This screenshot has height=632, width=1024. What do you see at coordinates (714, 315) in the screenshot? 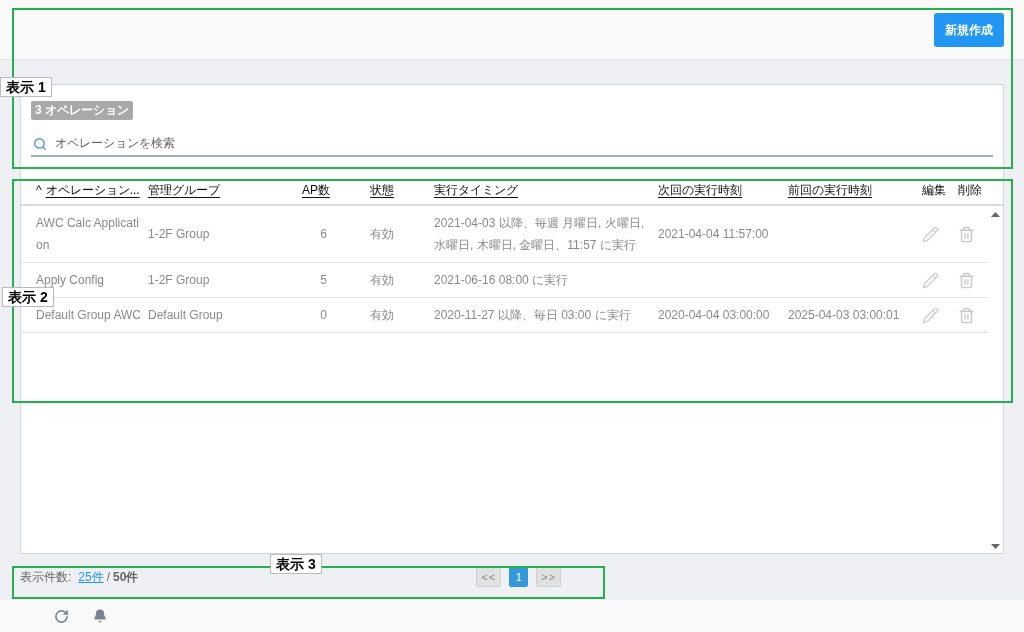
I see `table-cell-text: 2020-04-04 03:00:00` at bounding box center [714, 315].